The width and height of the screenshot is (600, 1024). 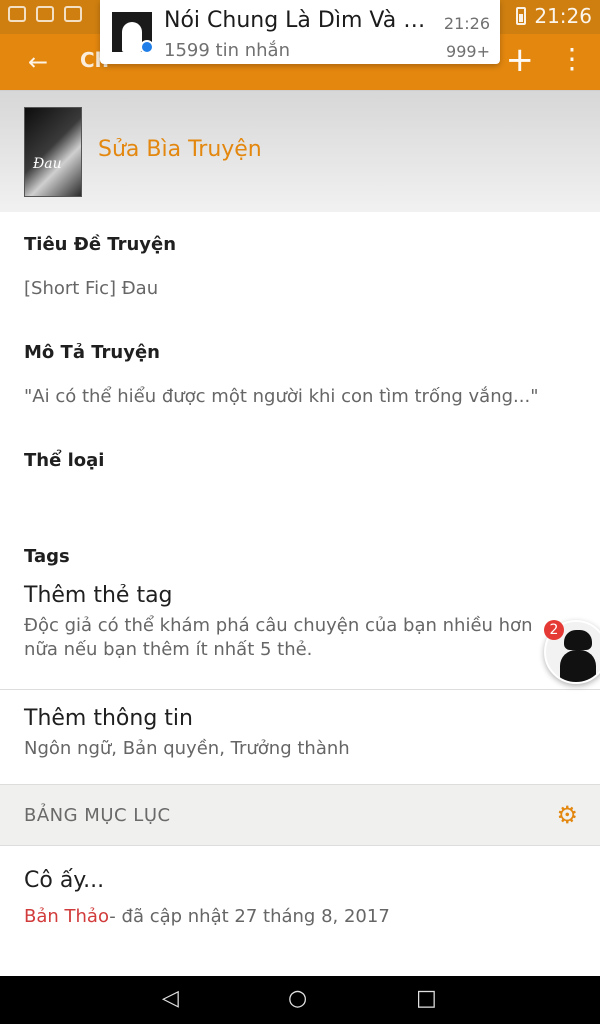 What do you see at coordinates (563, 16) in the screenshot?
I see `status-time: 21:26` at bounding box center [563, 16].